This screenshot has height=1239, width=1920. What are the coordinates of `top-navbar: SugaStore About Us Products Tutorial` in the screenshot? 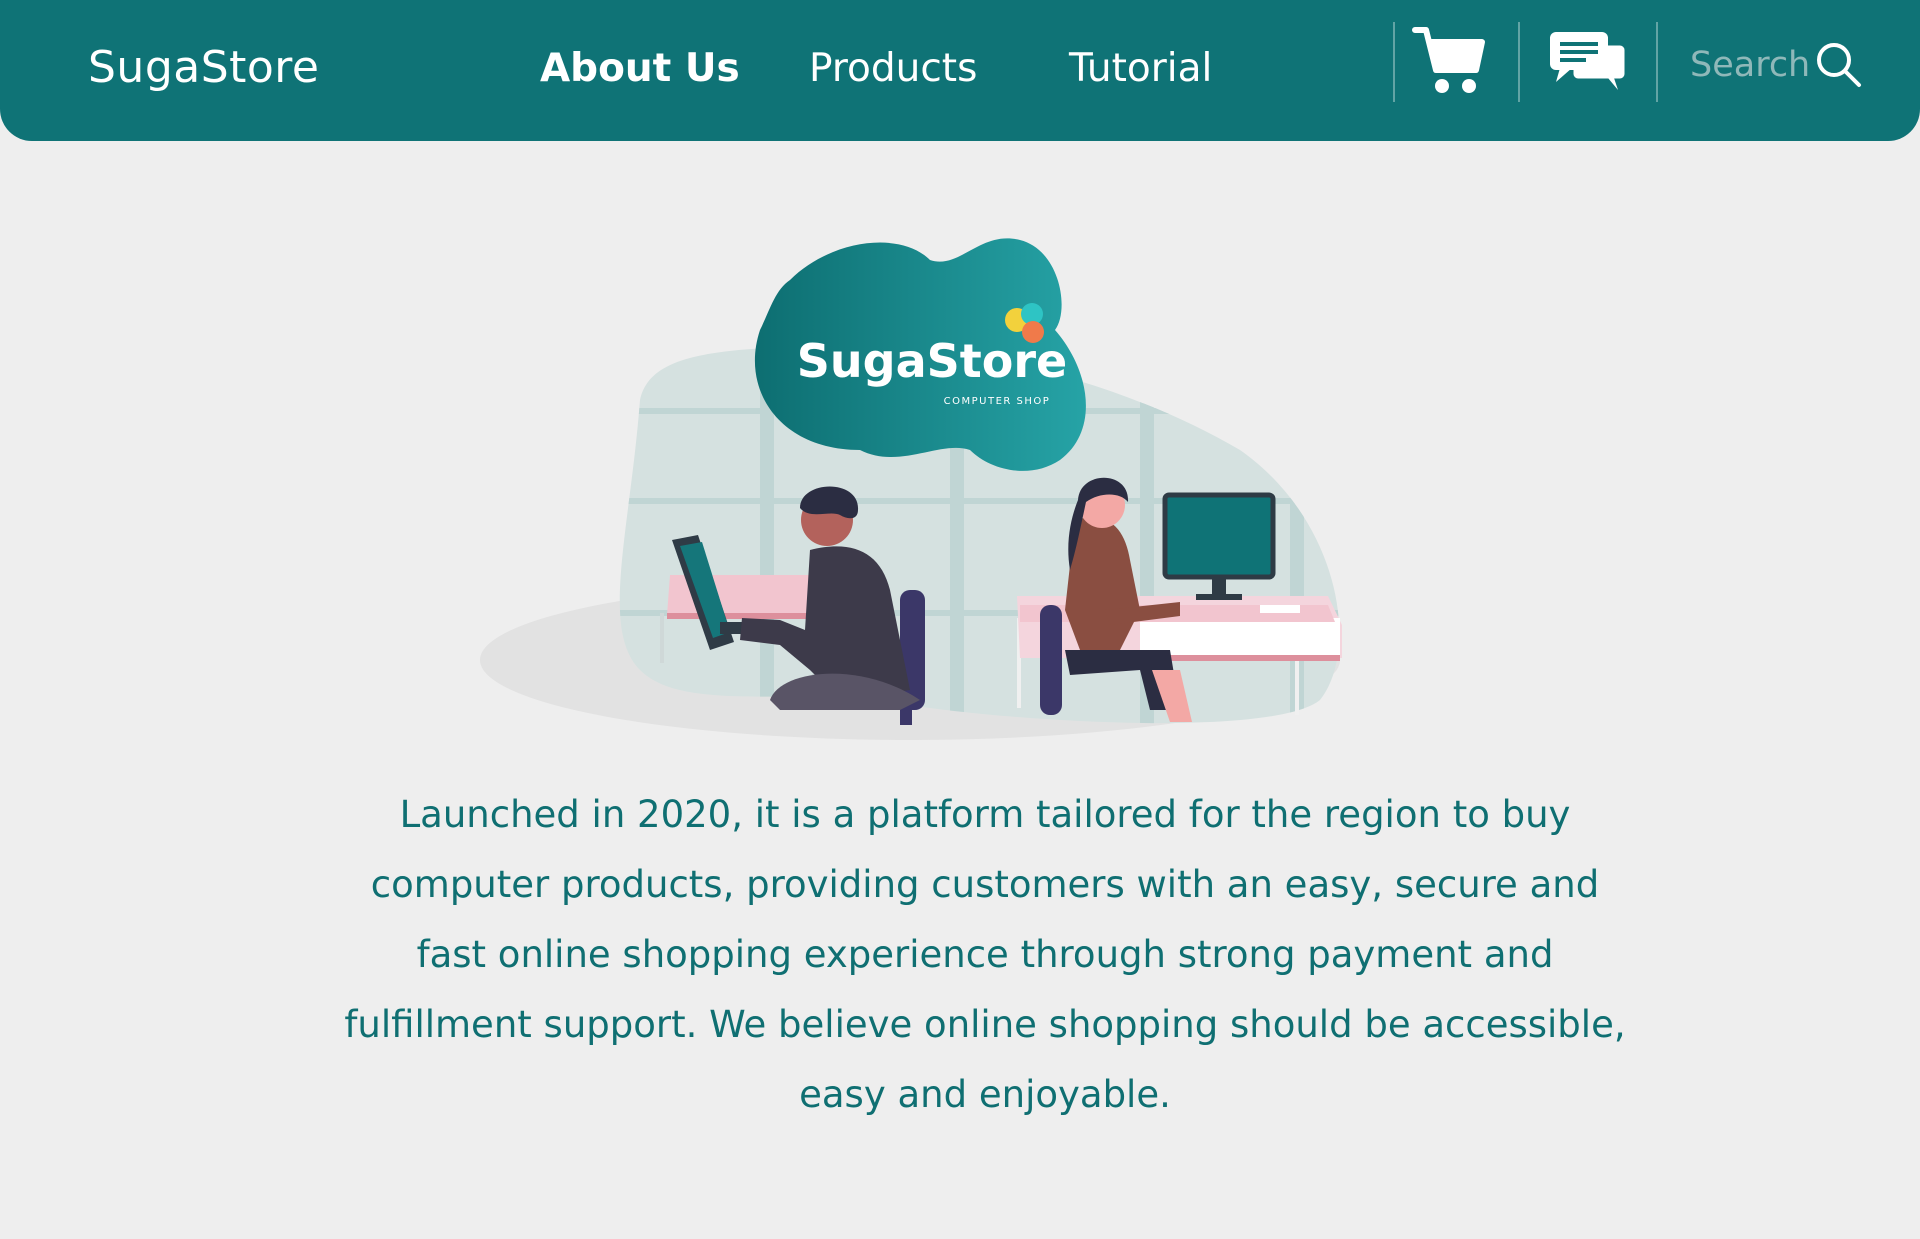 It's located at (960, 70).